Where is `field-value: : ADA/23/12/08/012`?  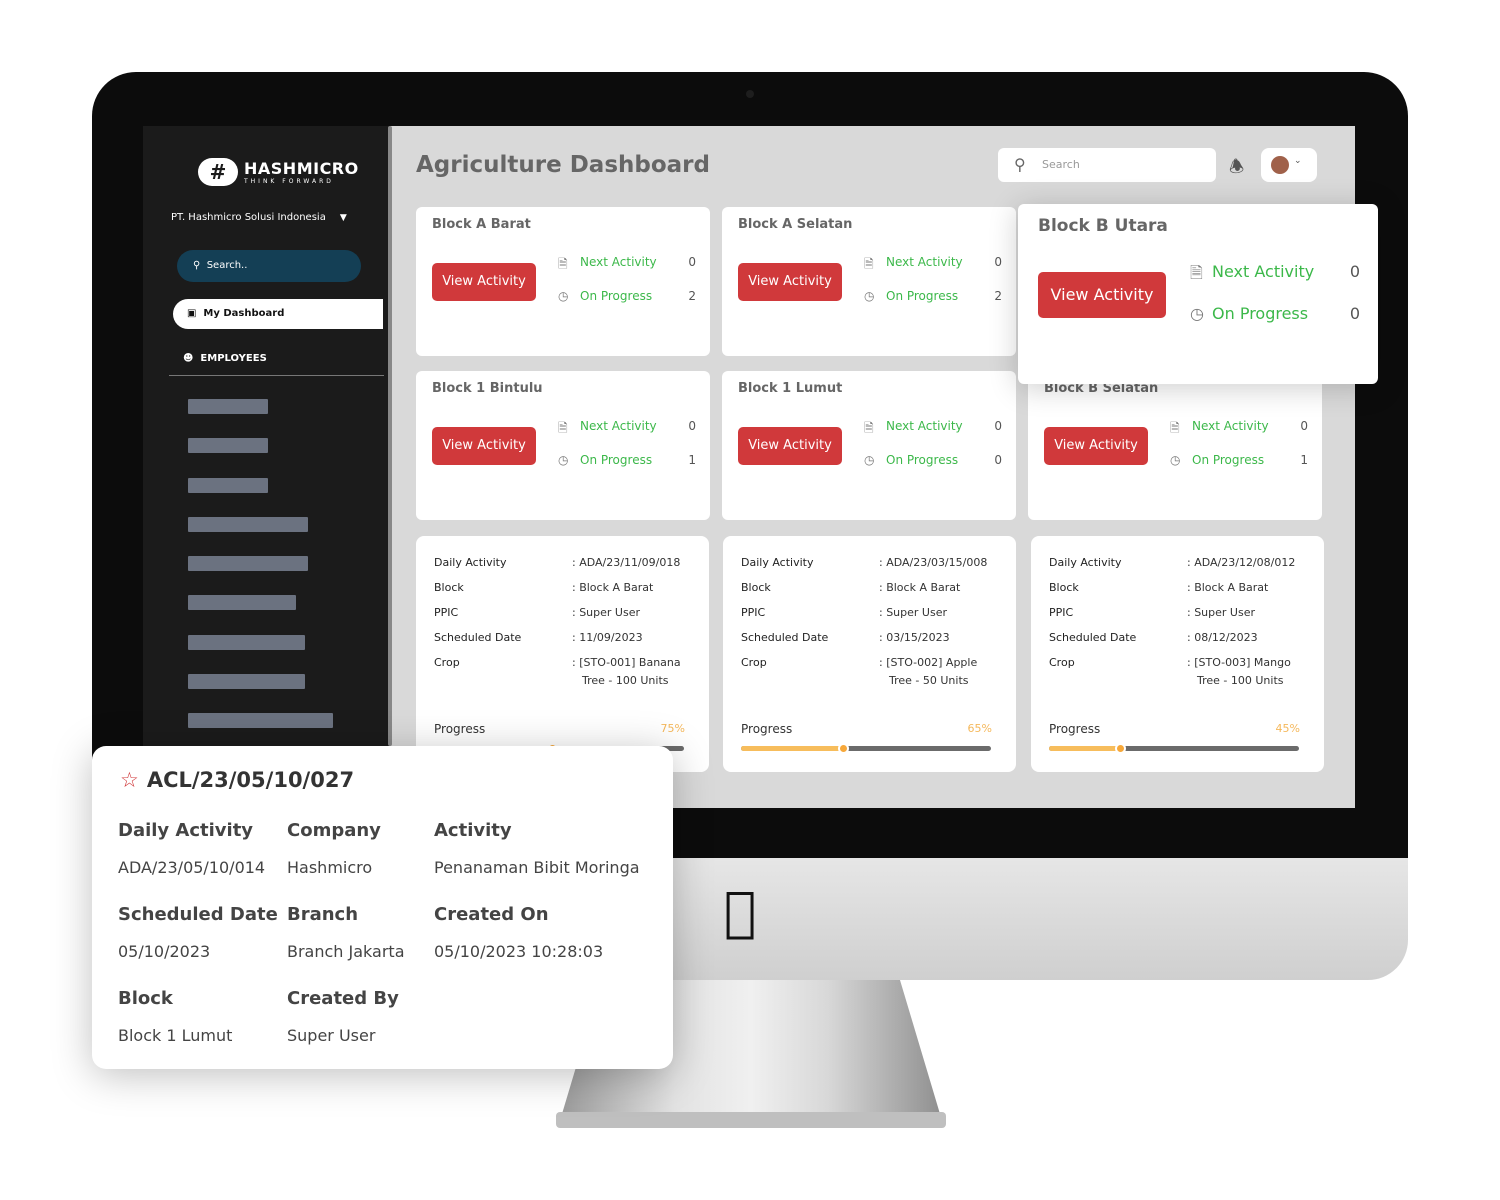 field-value: : ADA/23/12/08/012 is located at coordinates (1241, 562).